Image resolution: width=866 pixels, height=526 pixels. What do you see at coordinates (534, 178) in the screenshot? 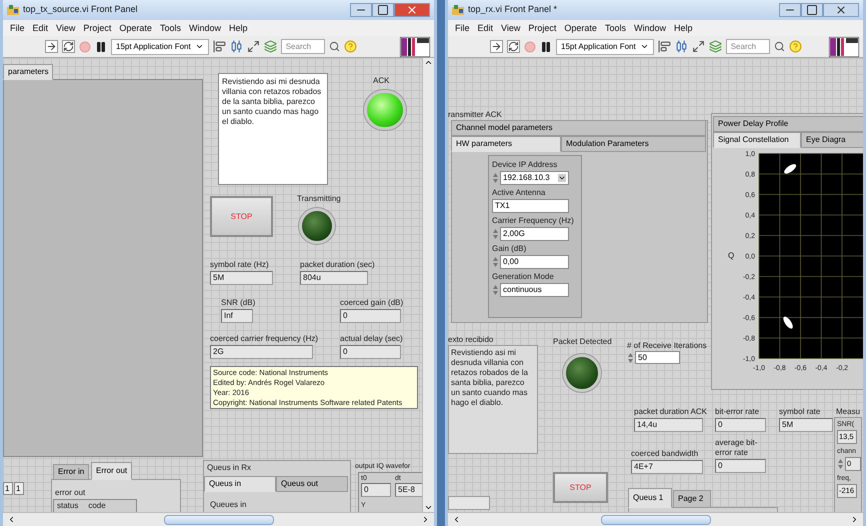
I see `dropdown-field: 192.168.10.3` at bounding box center [534, 178].